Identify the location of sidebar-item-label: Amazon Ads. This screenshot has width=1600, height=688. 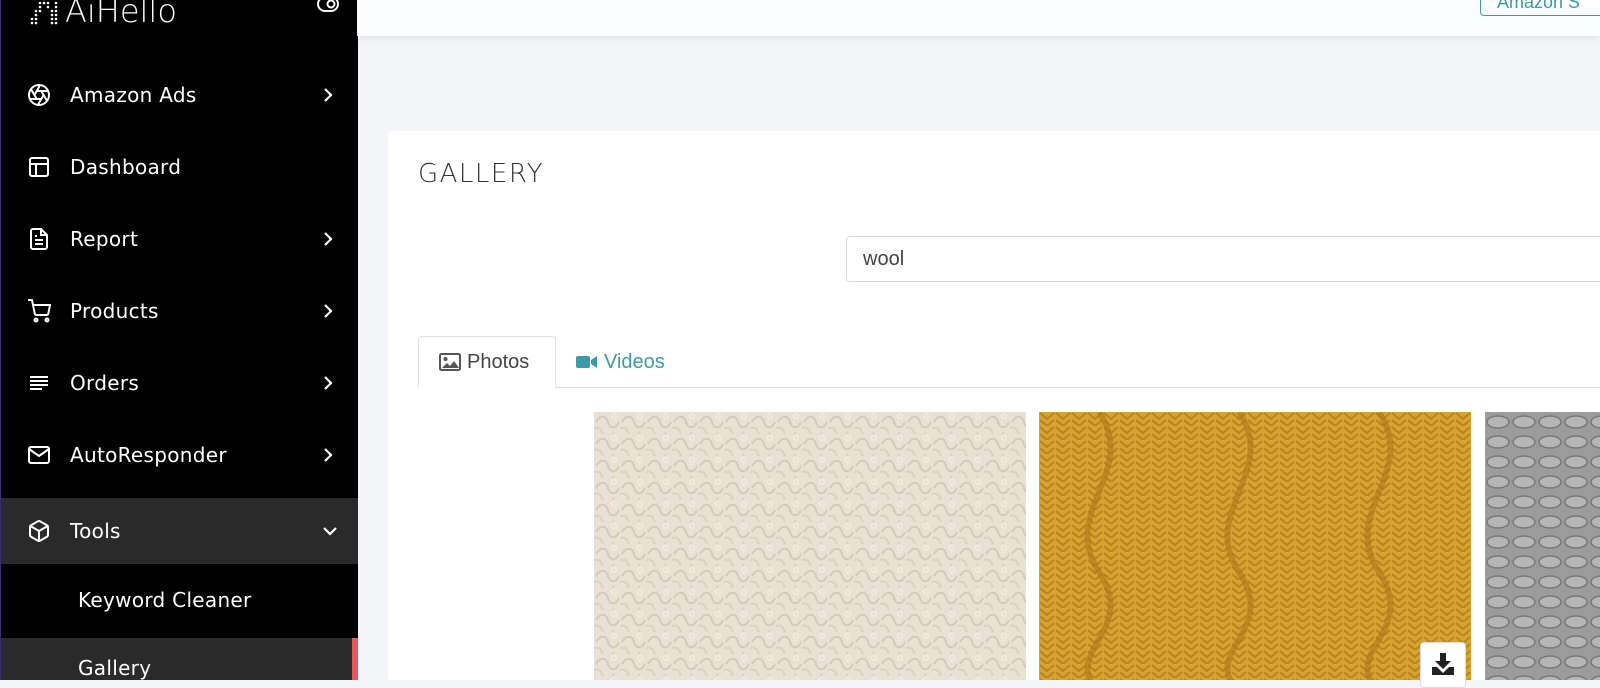
(133, 95).